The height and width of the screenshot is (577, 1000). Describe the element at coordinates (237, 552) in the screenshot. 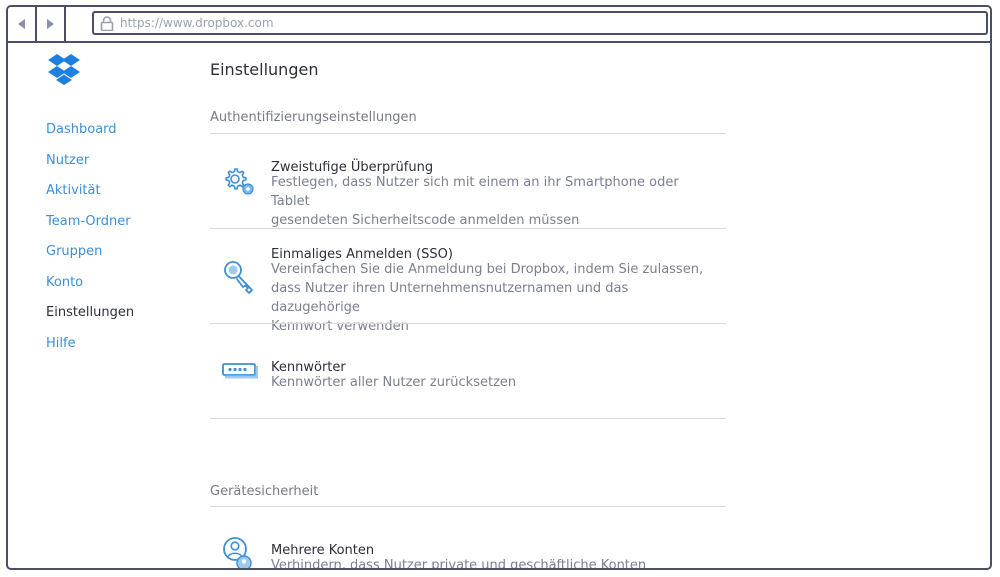

I see `multiple-accounts-icon` at that location.